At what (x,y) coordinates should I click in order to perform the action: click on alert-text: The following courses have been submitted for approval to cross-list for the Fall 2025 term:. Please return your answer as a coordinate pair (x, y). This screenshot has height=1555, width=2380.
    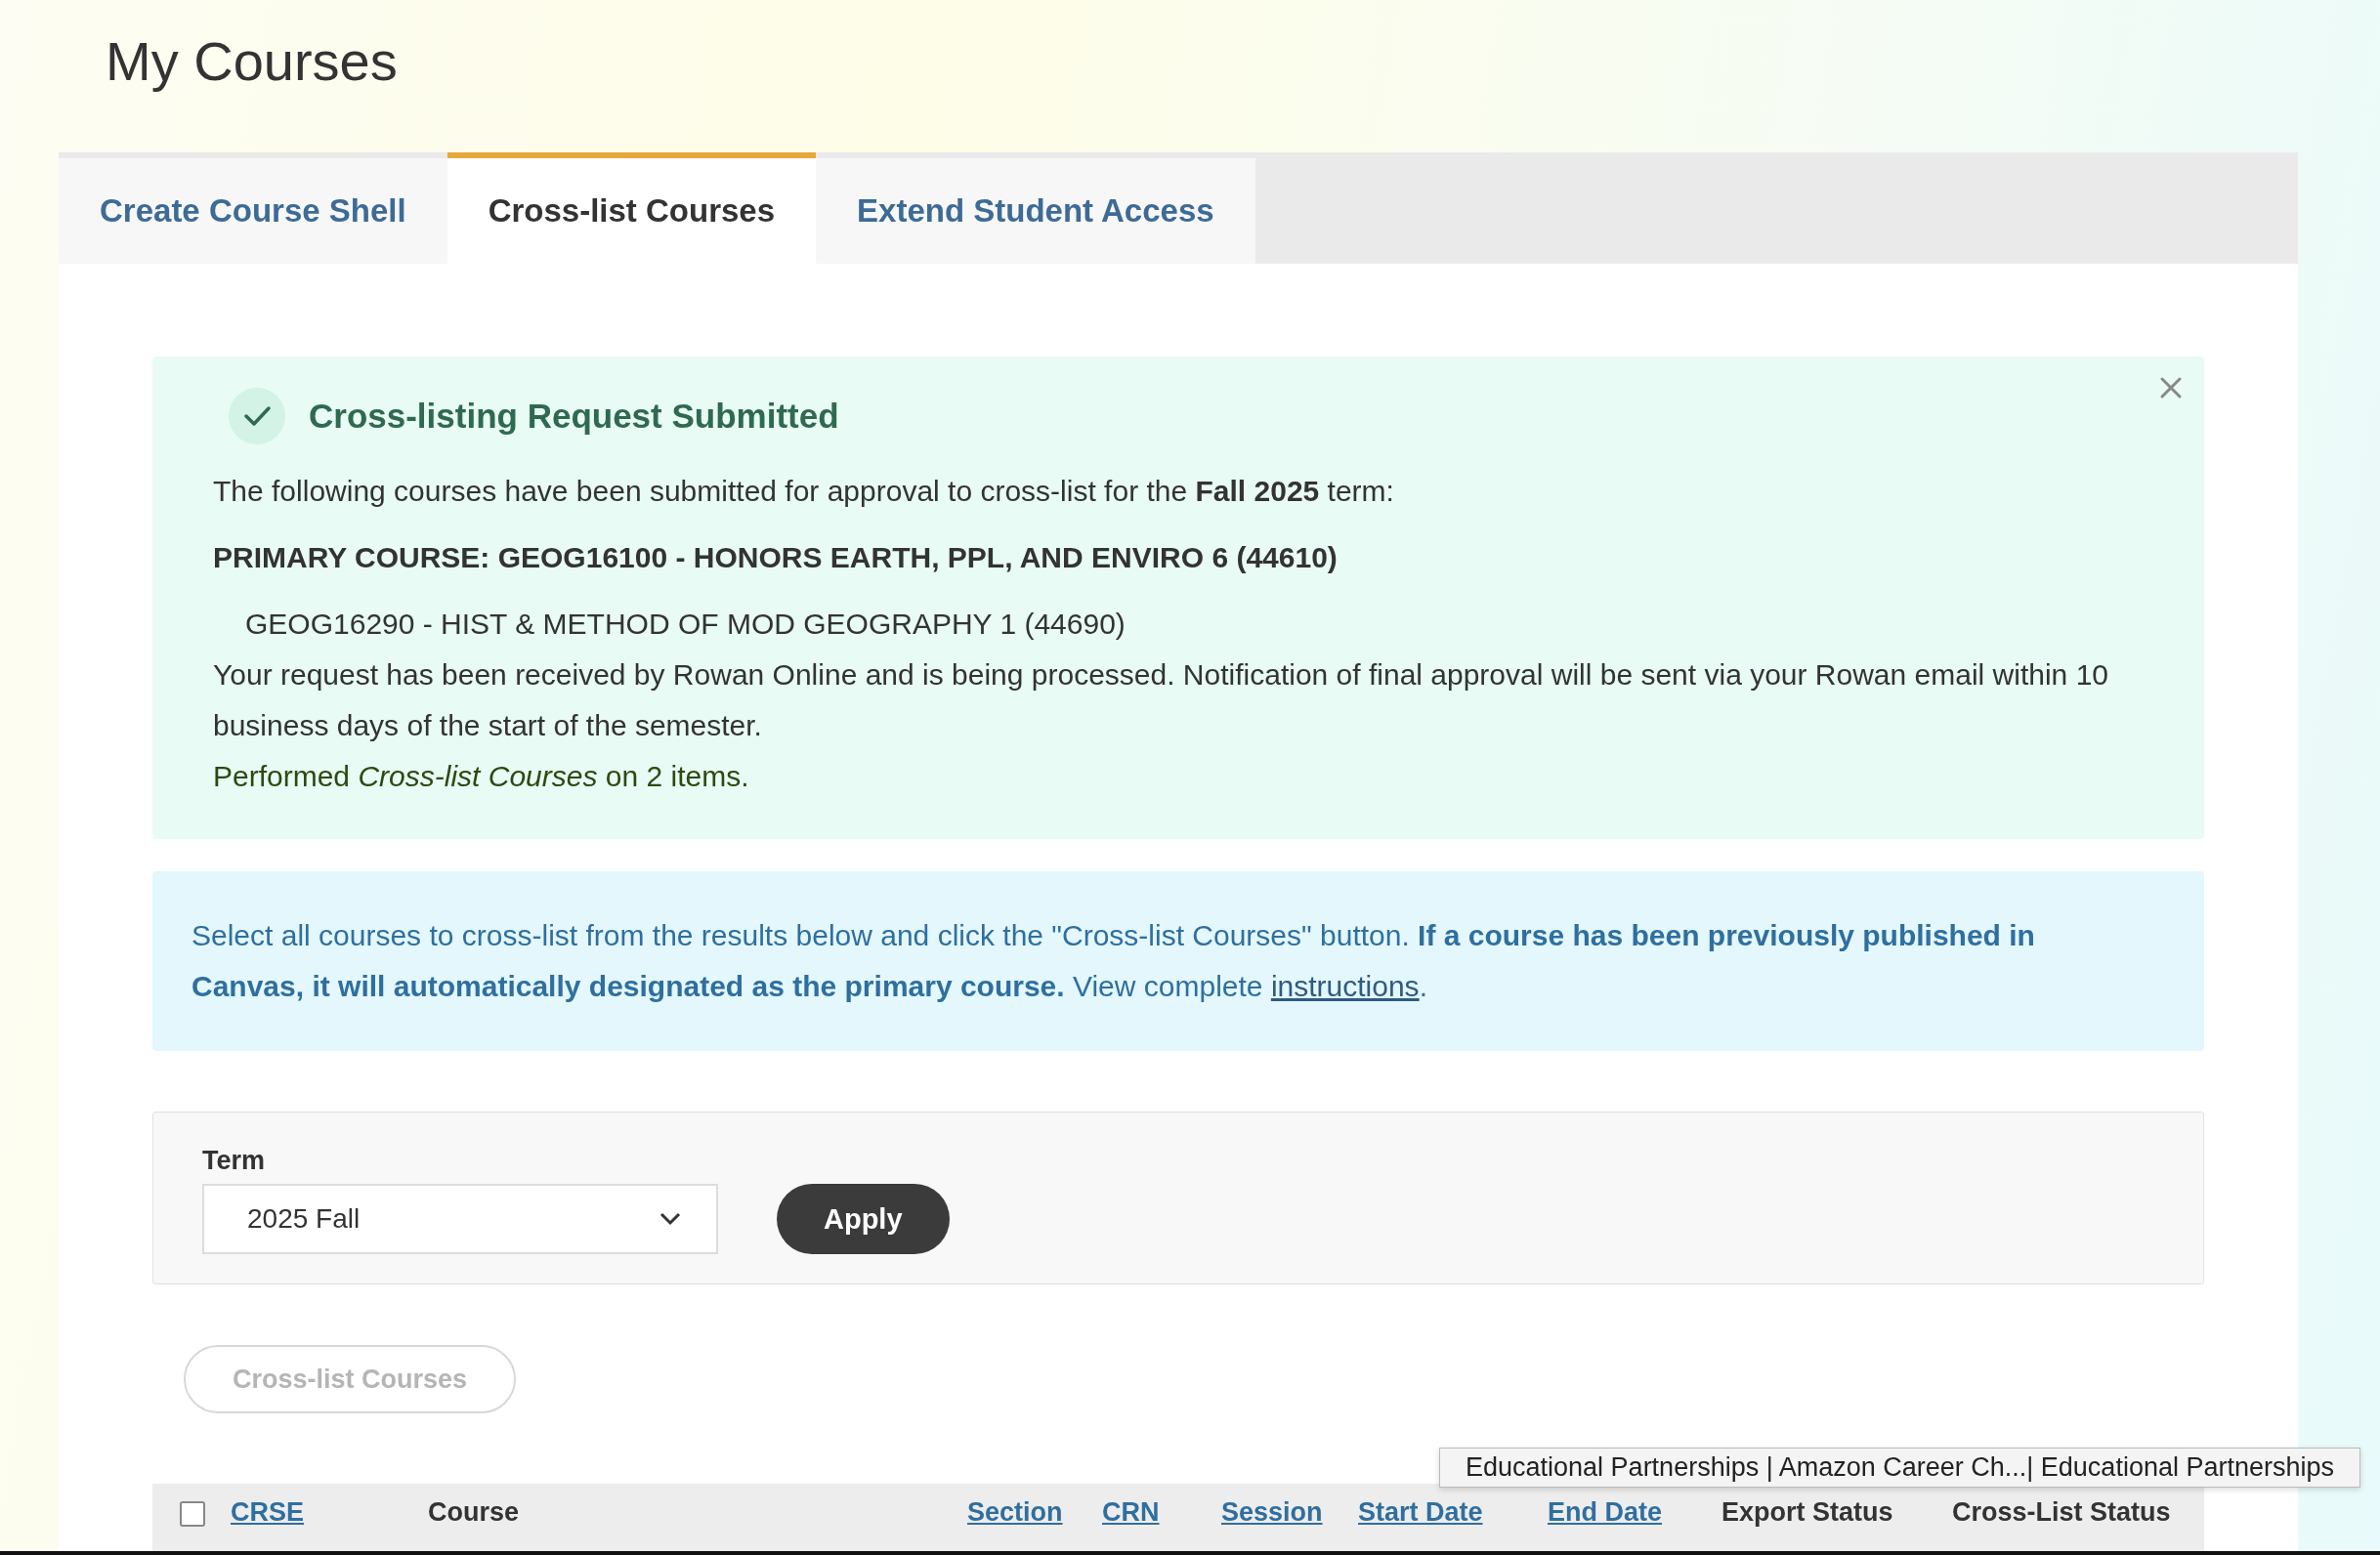
    Looking at the image, I should click on (804, 491).